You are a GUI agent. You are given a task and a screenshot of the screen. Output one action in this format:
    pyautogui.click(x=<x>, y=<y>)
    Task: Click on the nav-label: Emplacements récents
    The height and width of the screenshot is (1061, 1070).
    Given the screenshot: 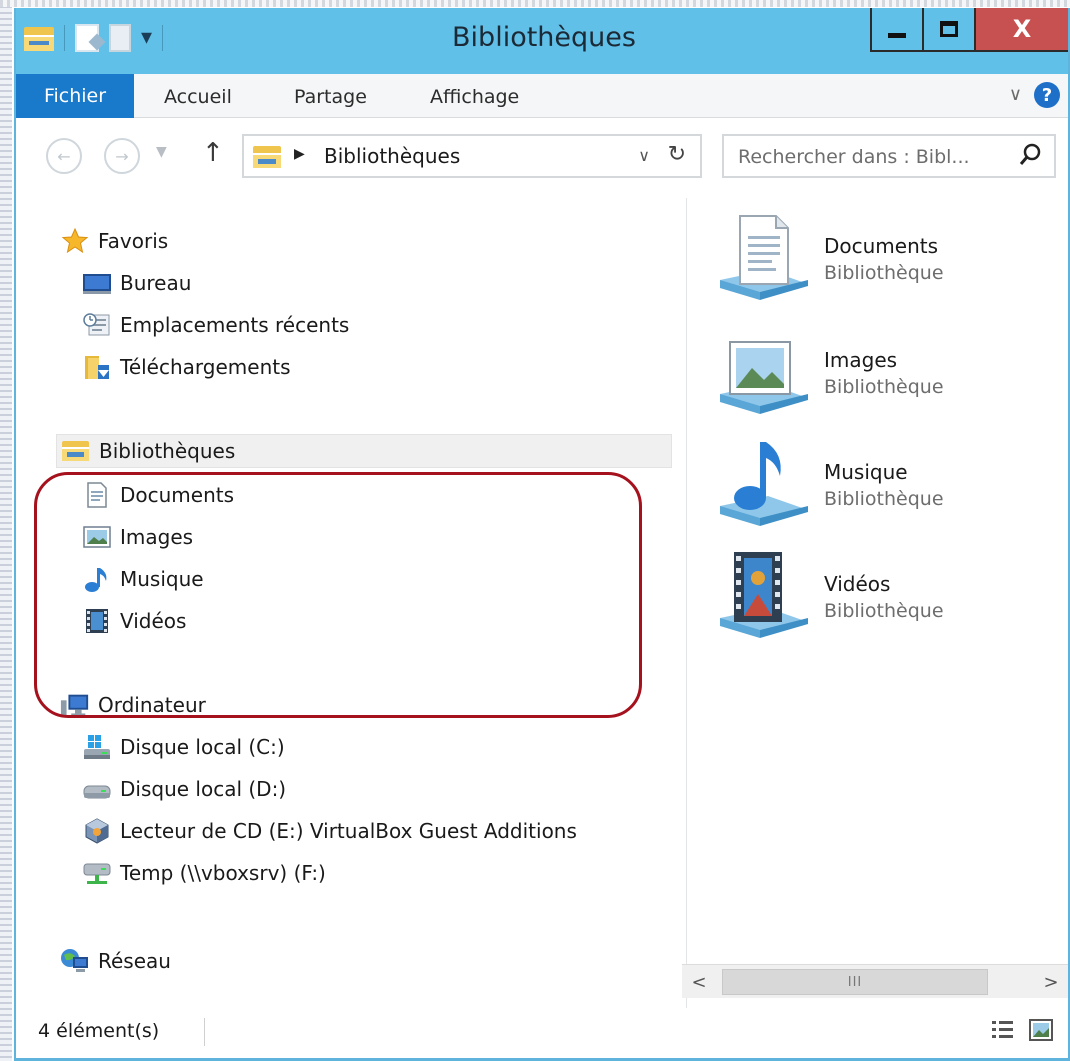 What is the action you would take?
    pyautogui.click(x=235, y=325)
    